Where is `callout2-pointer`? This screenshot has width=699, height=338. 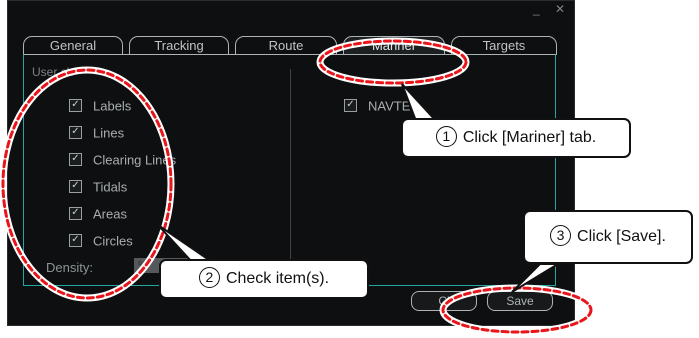 callout2-pointer is located at coordinates (186, 243).